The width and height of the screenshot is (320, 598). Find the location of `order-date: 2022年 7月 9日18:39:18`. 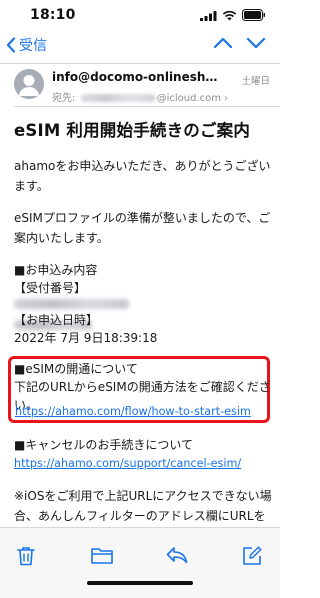

order-date: 2022年 7月 9日18:39:18 is located at coordinates (86, 338).